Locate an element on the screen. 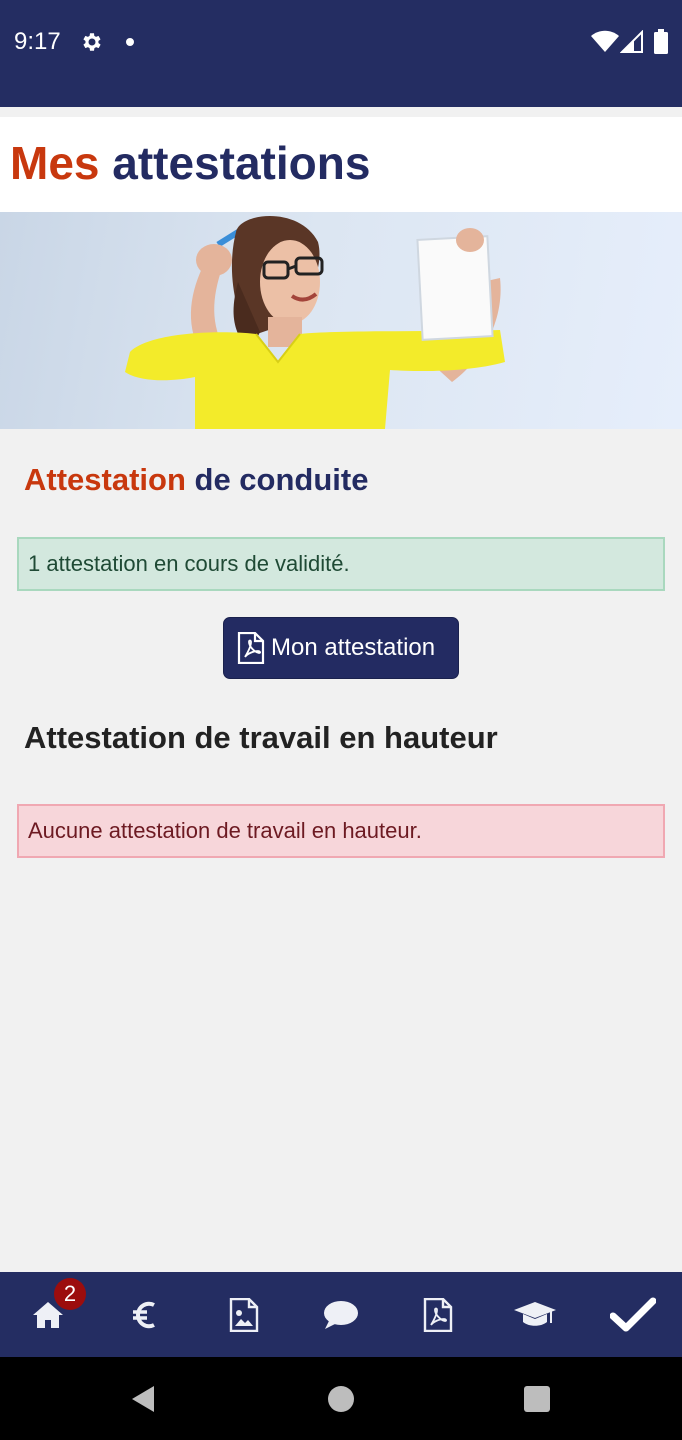  conduite-status-alert: 1 attestation en cours de validité. is located at coordinates (341, 564).